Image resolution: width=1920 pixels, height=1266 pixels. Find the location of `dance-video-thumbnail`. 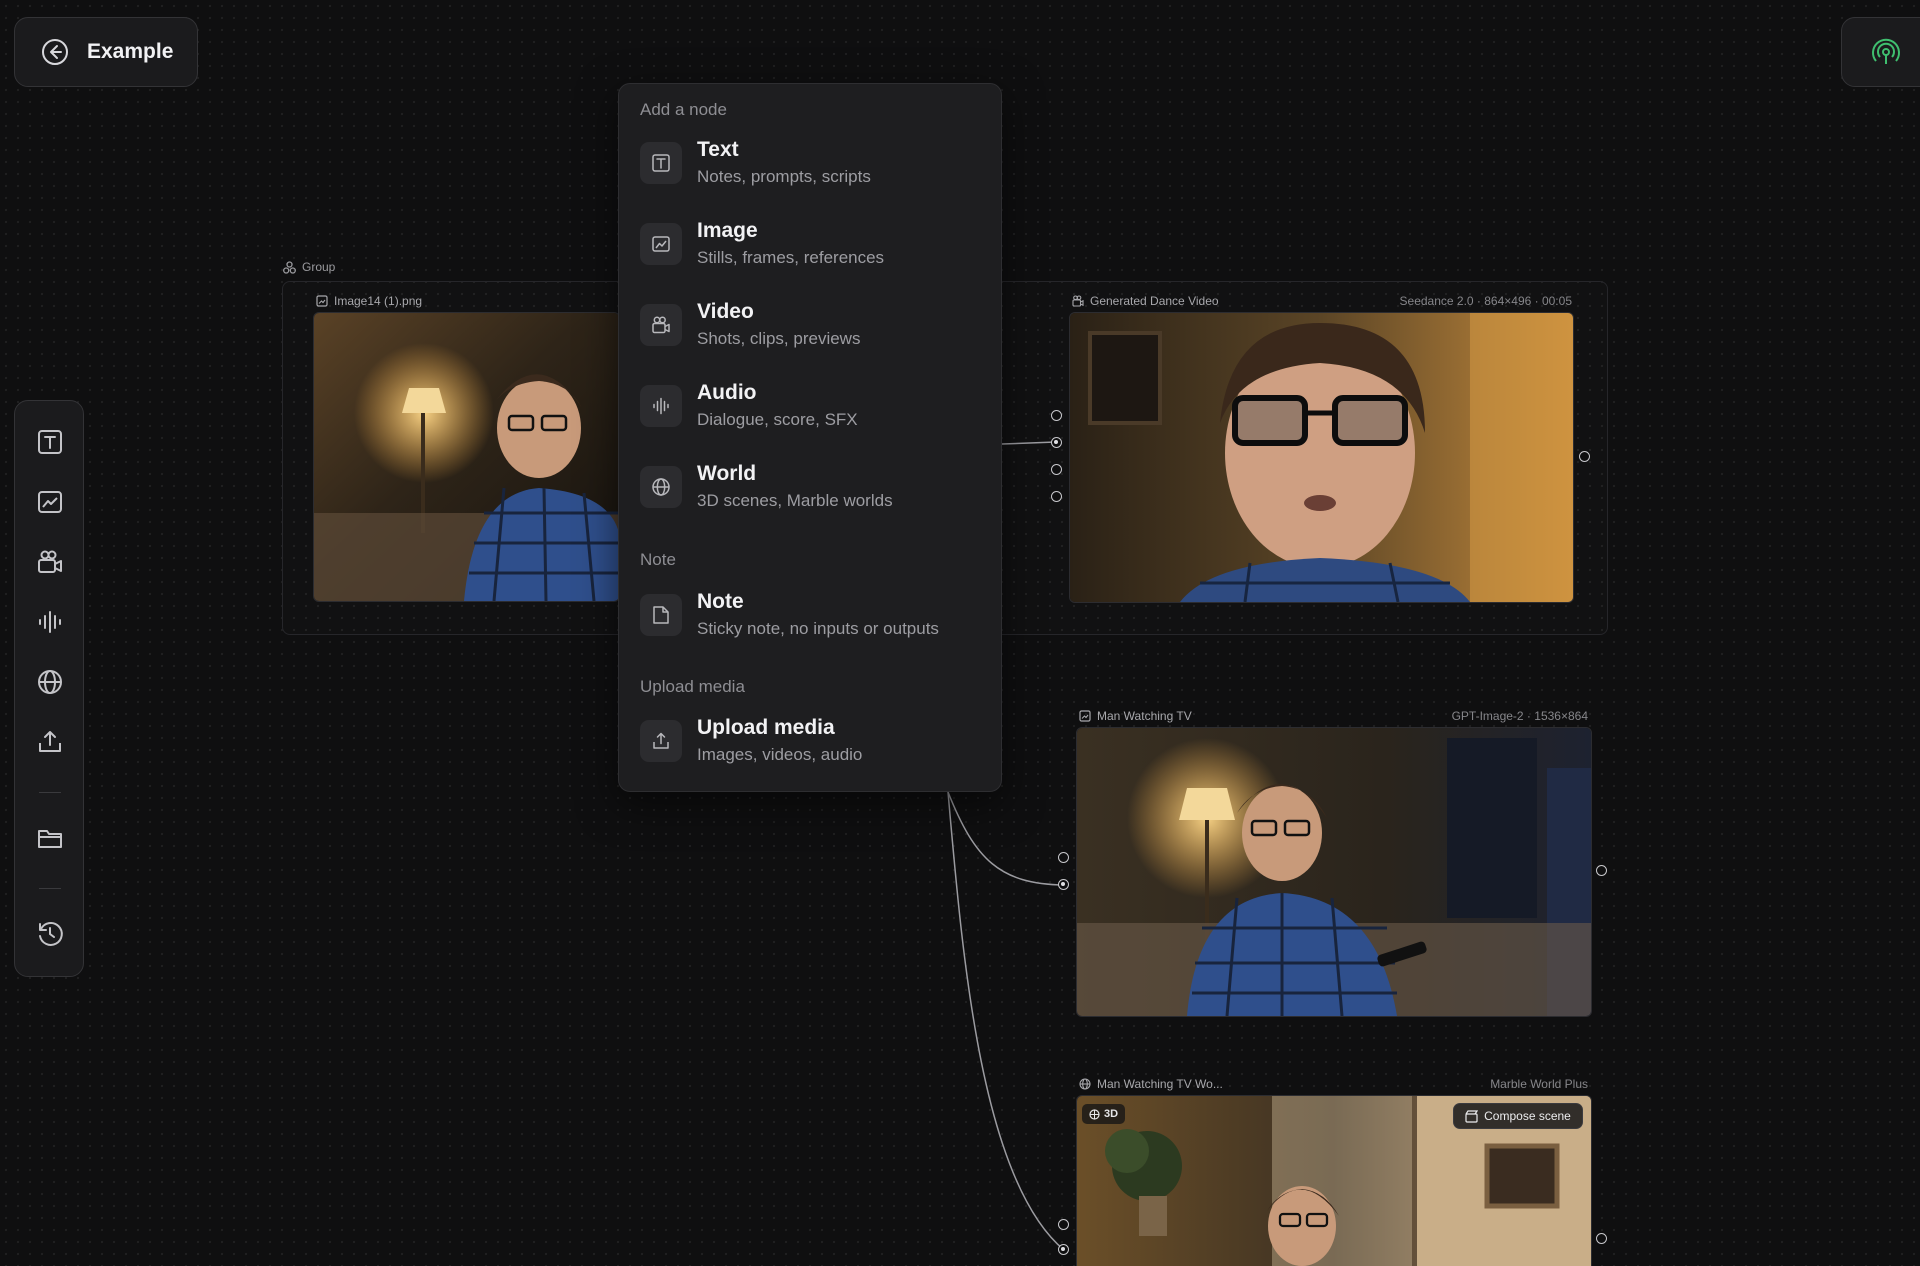

dance-video-thumbnail is located at coordinates (1321, 457).